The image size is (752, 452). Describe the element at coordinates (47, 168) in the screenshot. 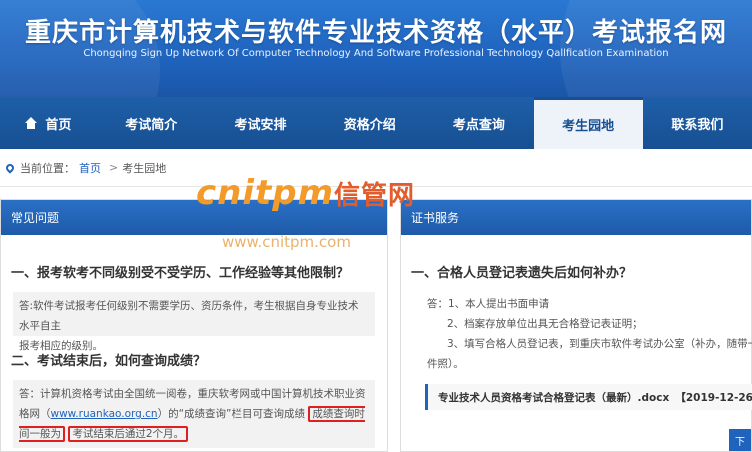

I see `breadcrumb-prefix: 当前位置：` at that location.